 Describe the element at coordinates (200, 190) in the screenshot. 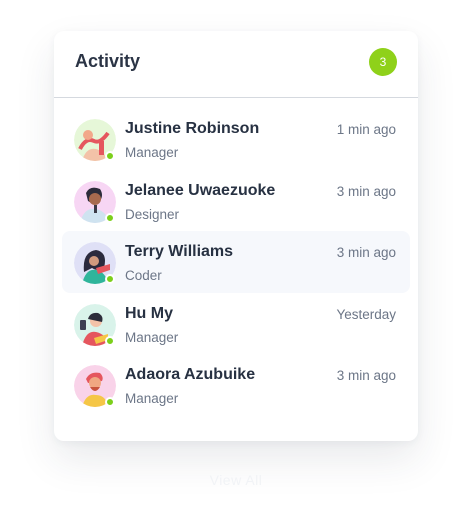

I see `person-name: Jelanee Uwaezuoke` at that location.